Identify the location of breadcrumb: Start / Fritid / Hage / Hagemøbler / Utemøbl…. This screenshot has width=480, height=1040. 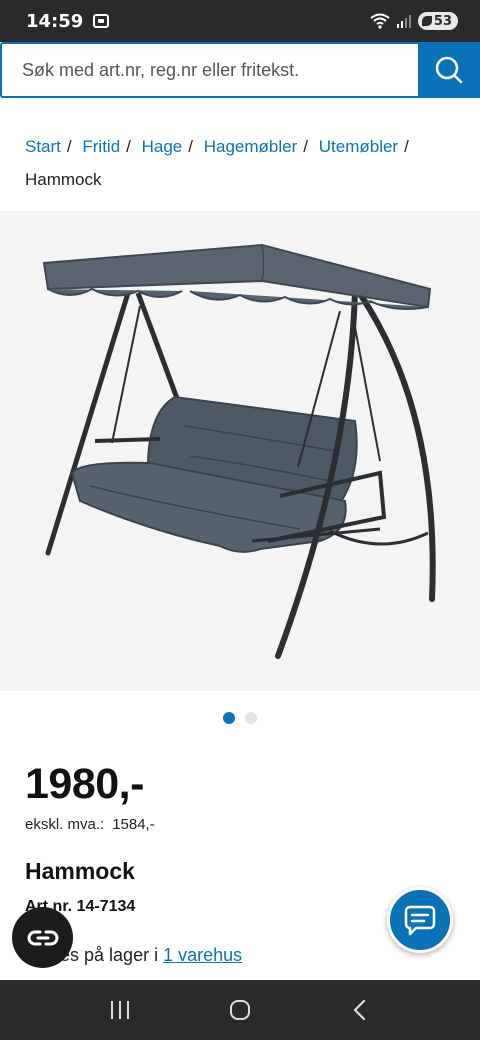
(240, 163).